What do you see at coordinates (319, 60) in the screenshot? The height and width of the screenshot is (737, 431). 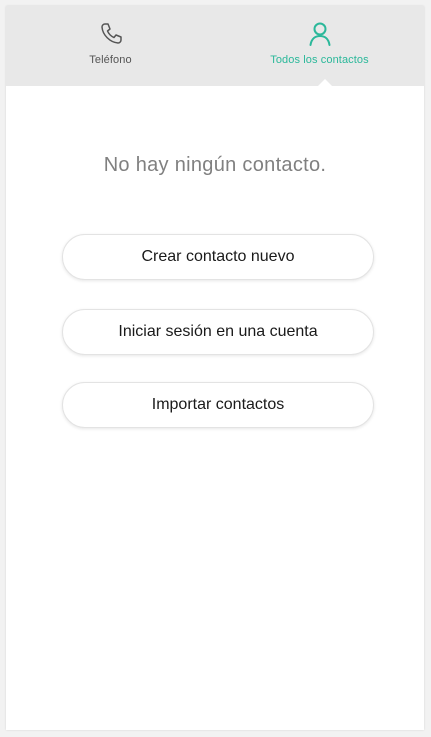 I see `tab-all-contacts-label: Todos los contactos` at bounding box center [319, 60].